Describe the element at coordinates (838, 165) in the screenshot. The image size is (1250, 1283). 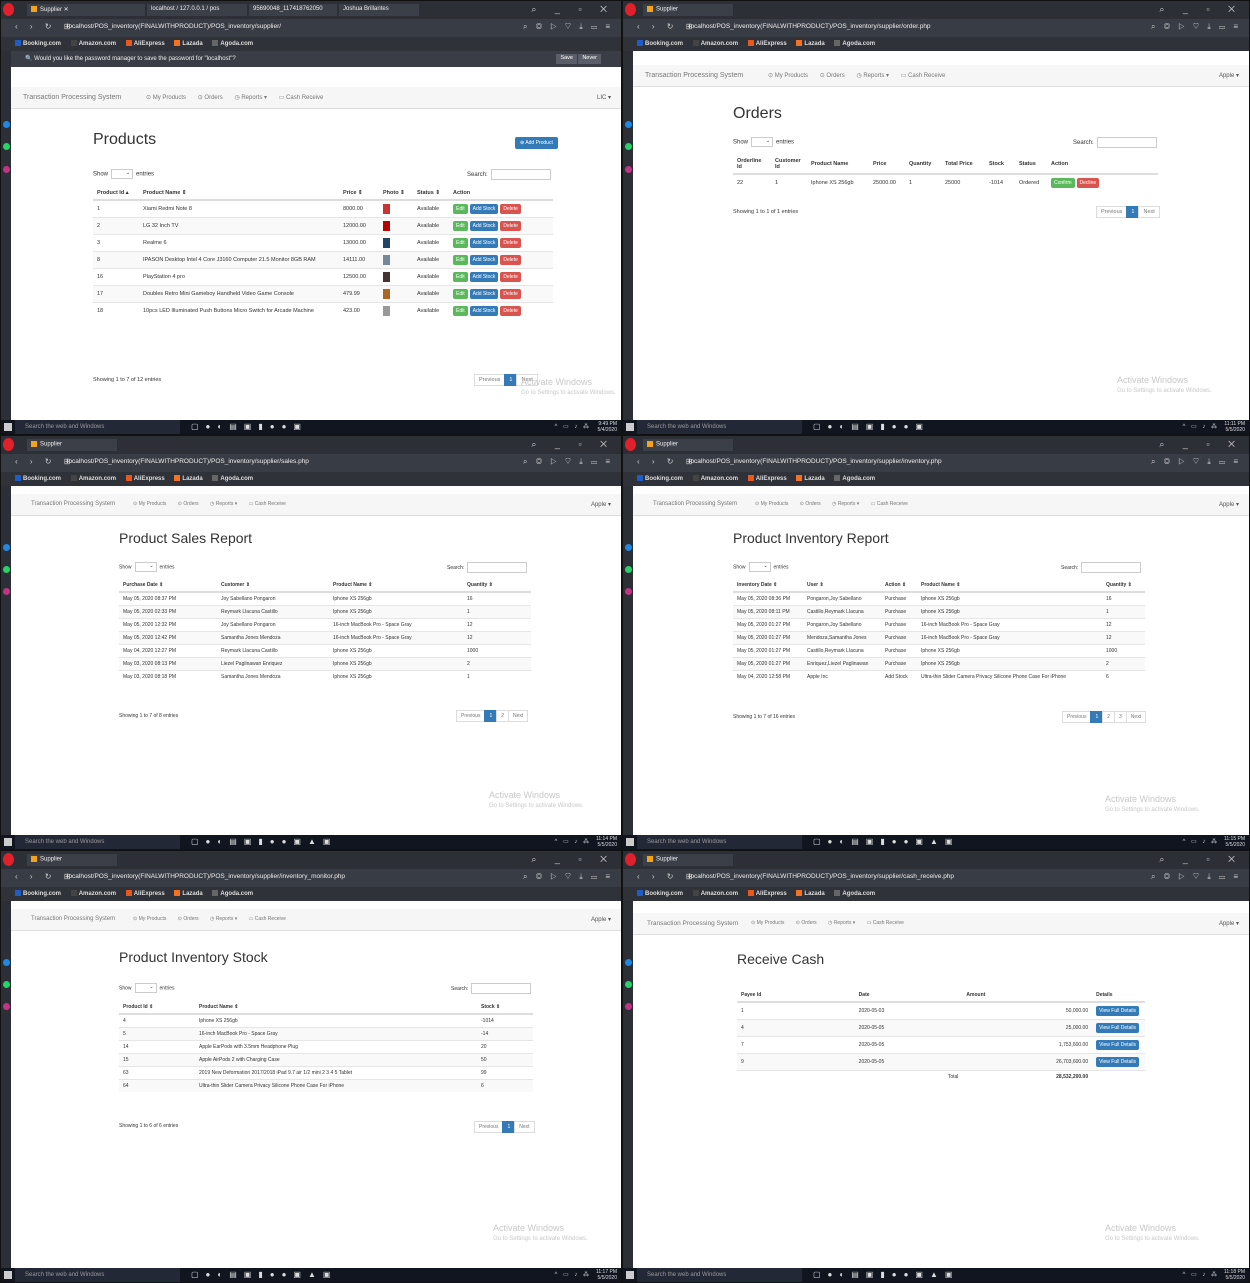
I see `col-product-name: Product Name` at that location.